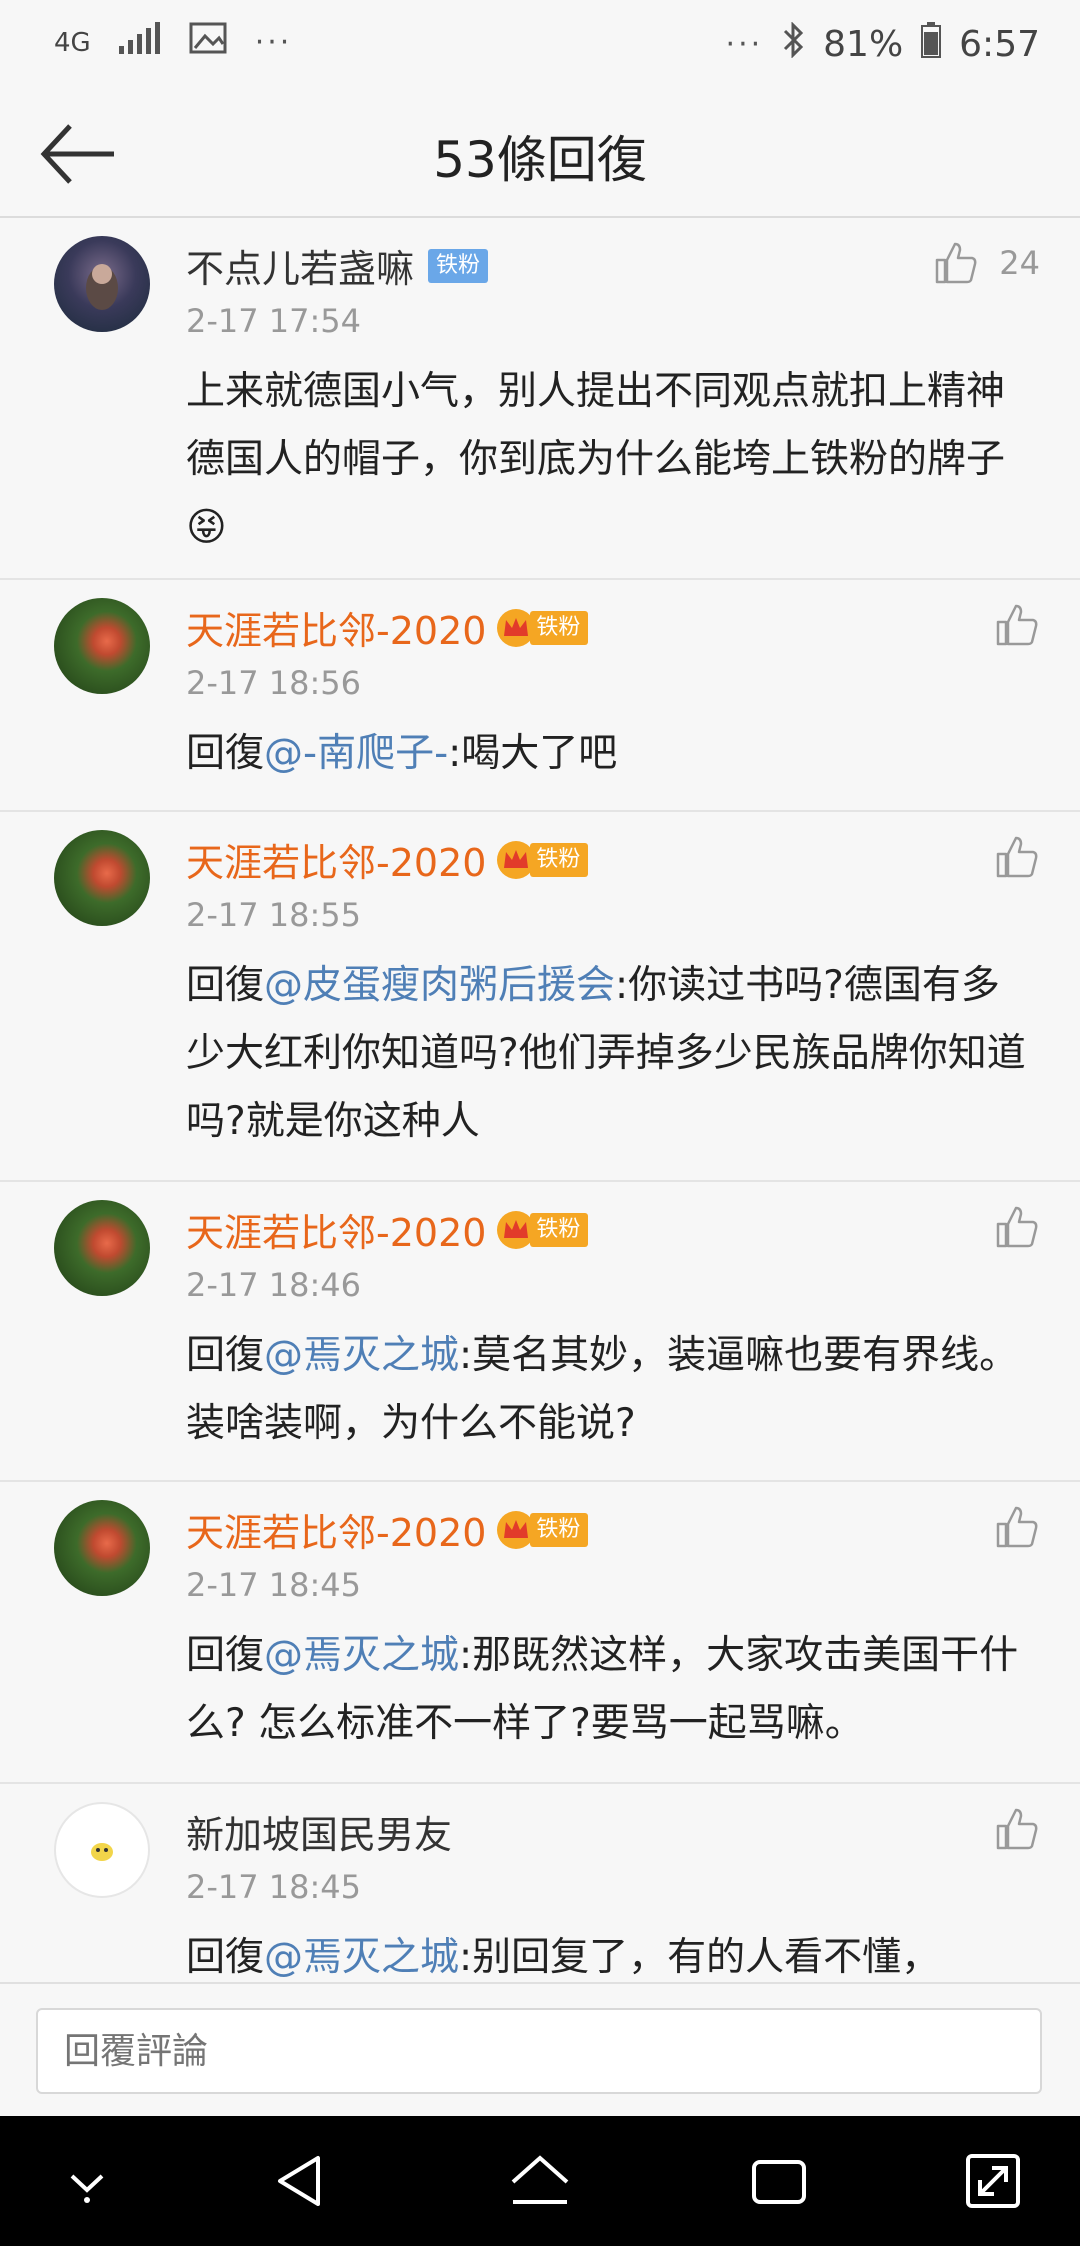 The image size is (1080, 2246). Describe the element at coordinates (540, 46) in the screenshot. I see `status-bar: 4G ··· ··· 81% 6:57` at that location.